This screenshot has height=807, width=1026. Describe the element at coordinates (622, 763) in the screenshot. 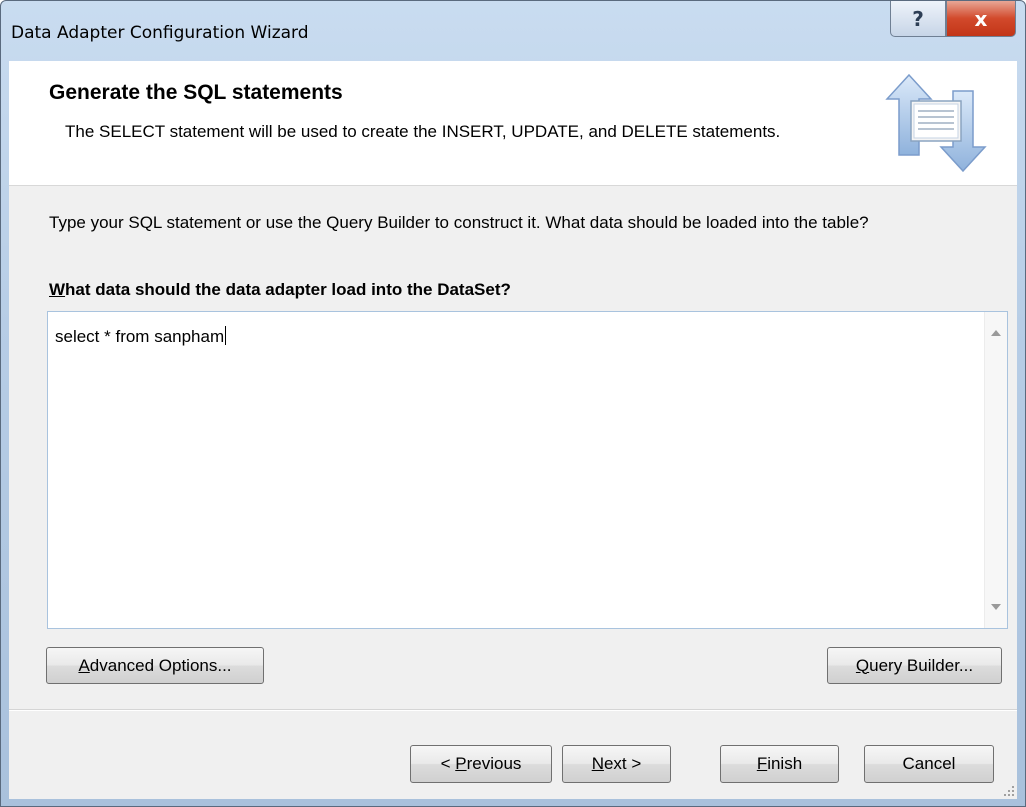

I see `next-label: ext >` at that location.